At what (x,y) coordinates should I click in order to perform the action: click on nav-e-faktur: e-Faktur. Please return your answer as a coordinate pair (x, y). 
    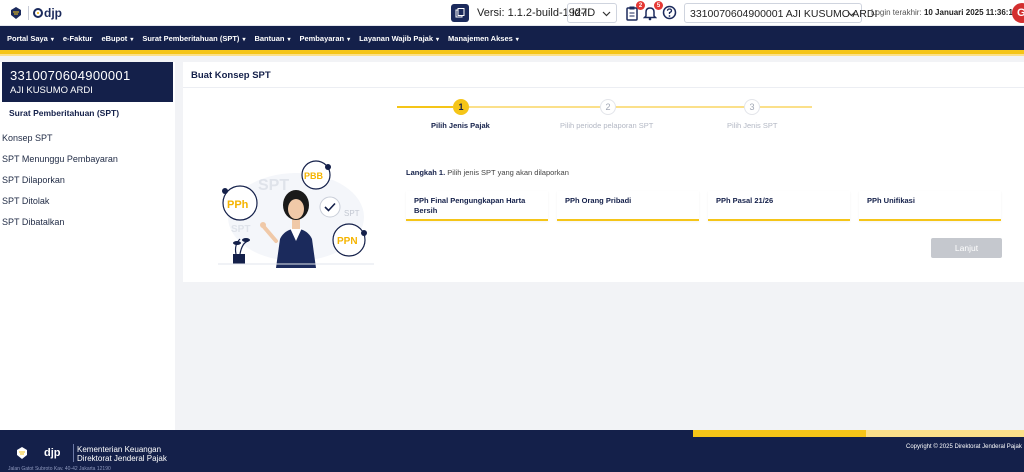
    Looking at the image, I should click on (78, 38).